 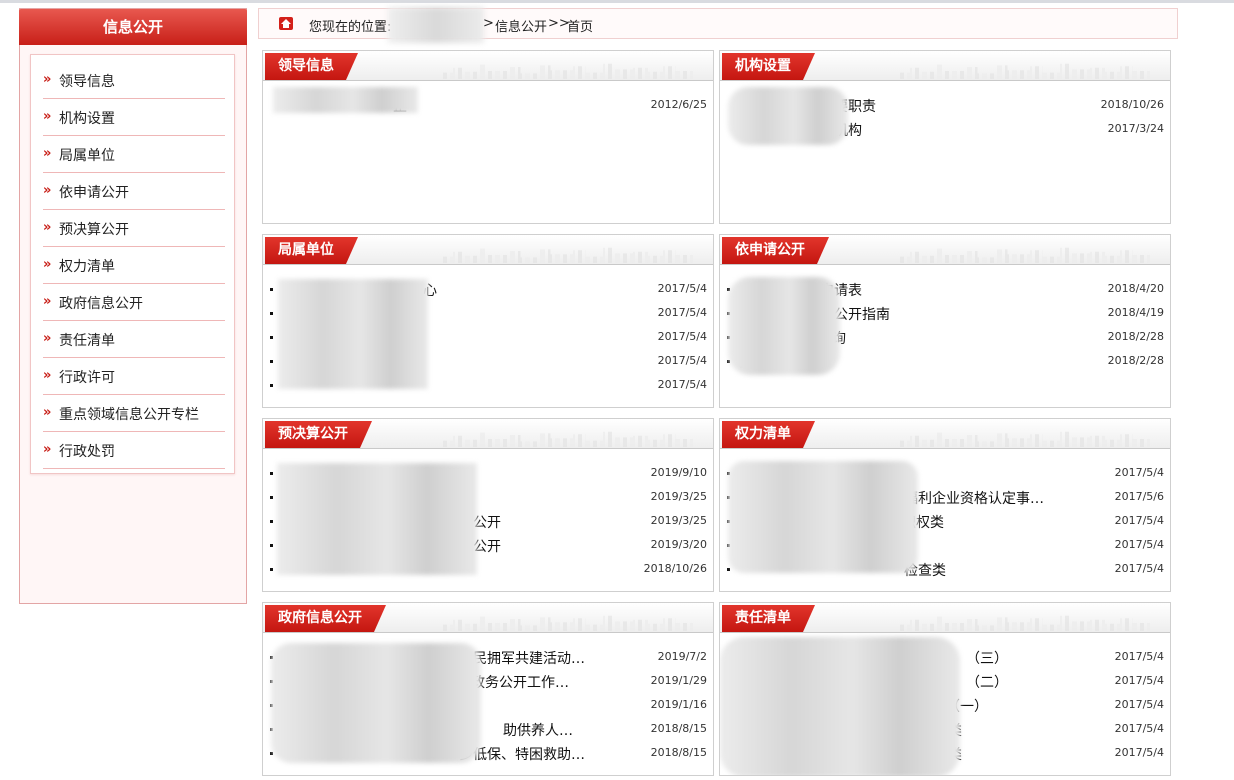 I want to click on sidebar-item-power-list: » 权力清单, so click(x=134, y=265).